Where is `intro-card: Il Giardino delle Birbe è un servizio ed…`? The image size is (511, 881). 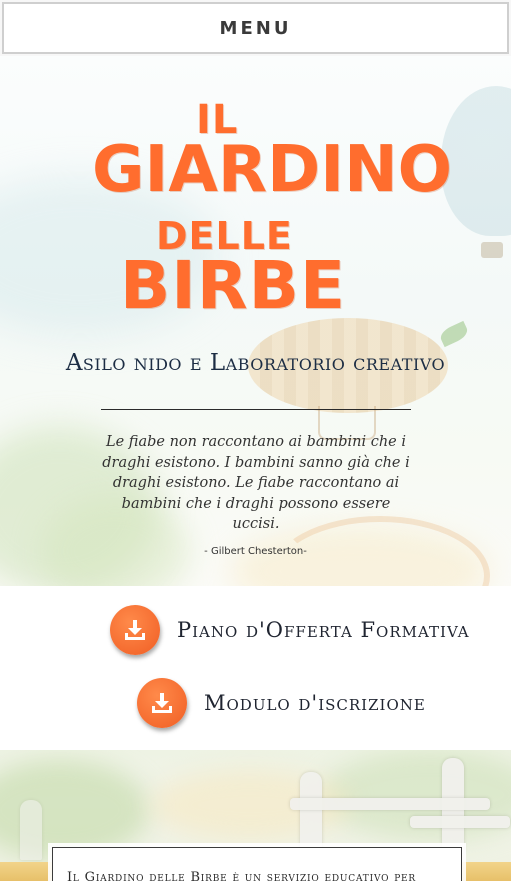
intro-card: Il Giardino delle Birbe è un servizio ed… is located at coordinates (257, 864).